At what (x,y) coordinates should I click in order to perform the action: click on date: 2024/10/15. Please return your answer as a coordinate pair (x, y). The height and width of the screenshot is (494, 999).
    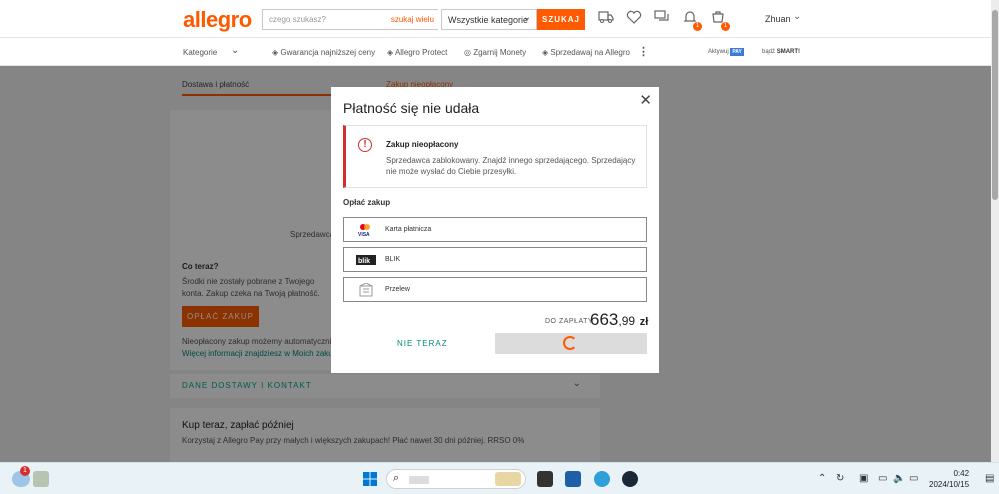
    Looking at the image, I should click on (949, 484).